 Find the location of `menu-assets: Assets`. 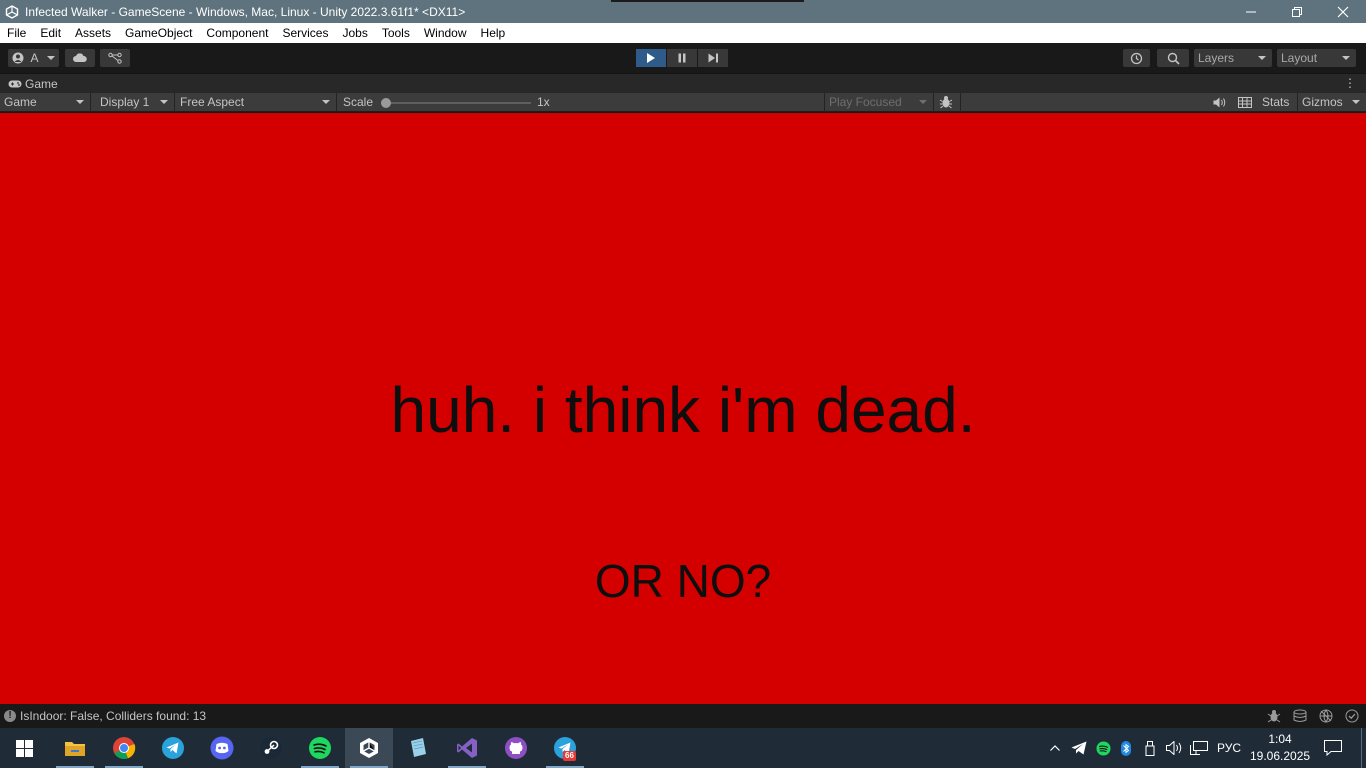

menu-assets: Assets is located at coordinates (93, 33).